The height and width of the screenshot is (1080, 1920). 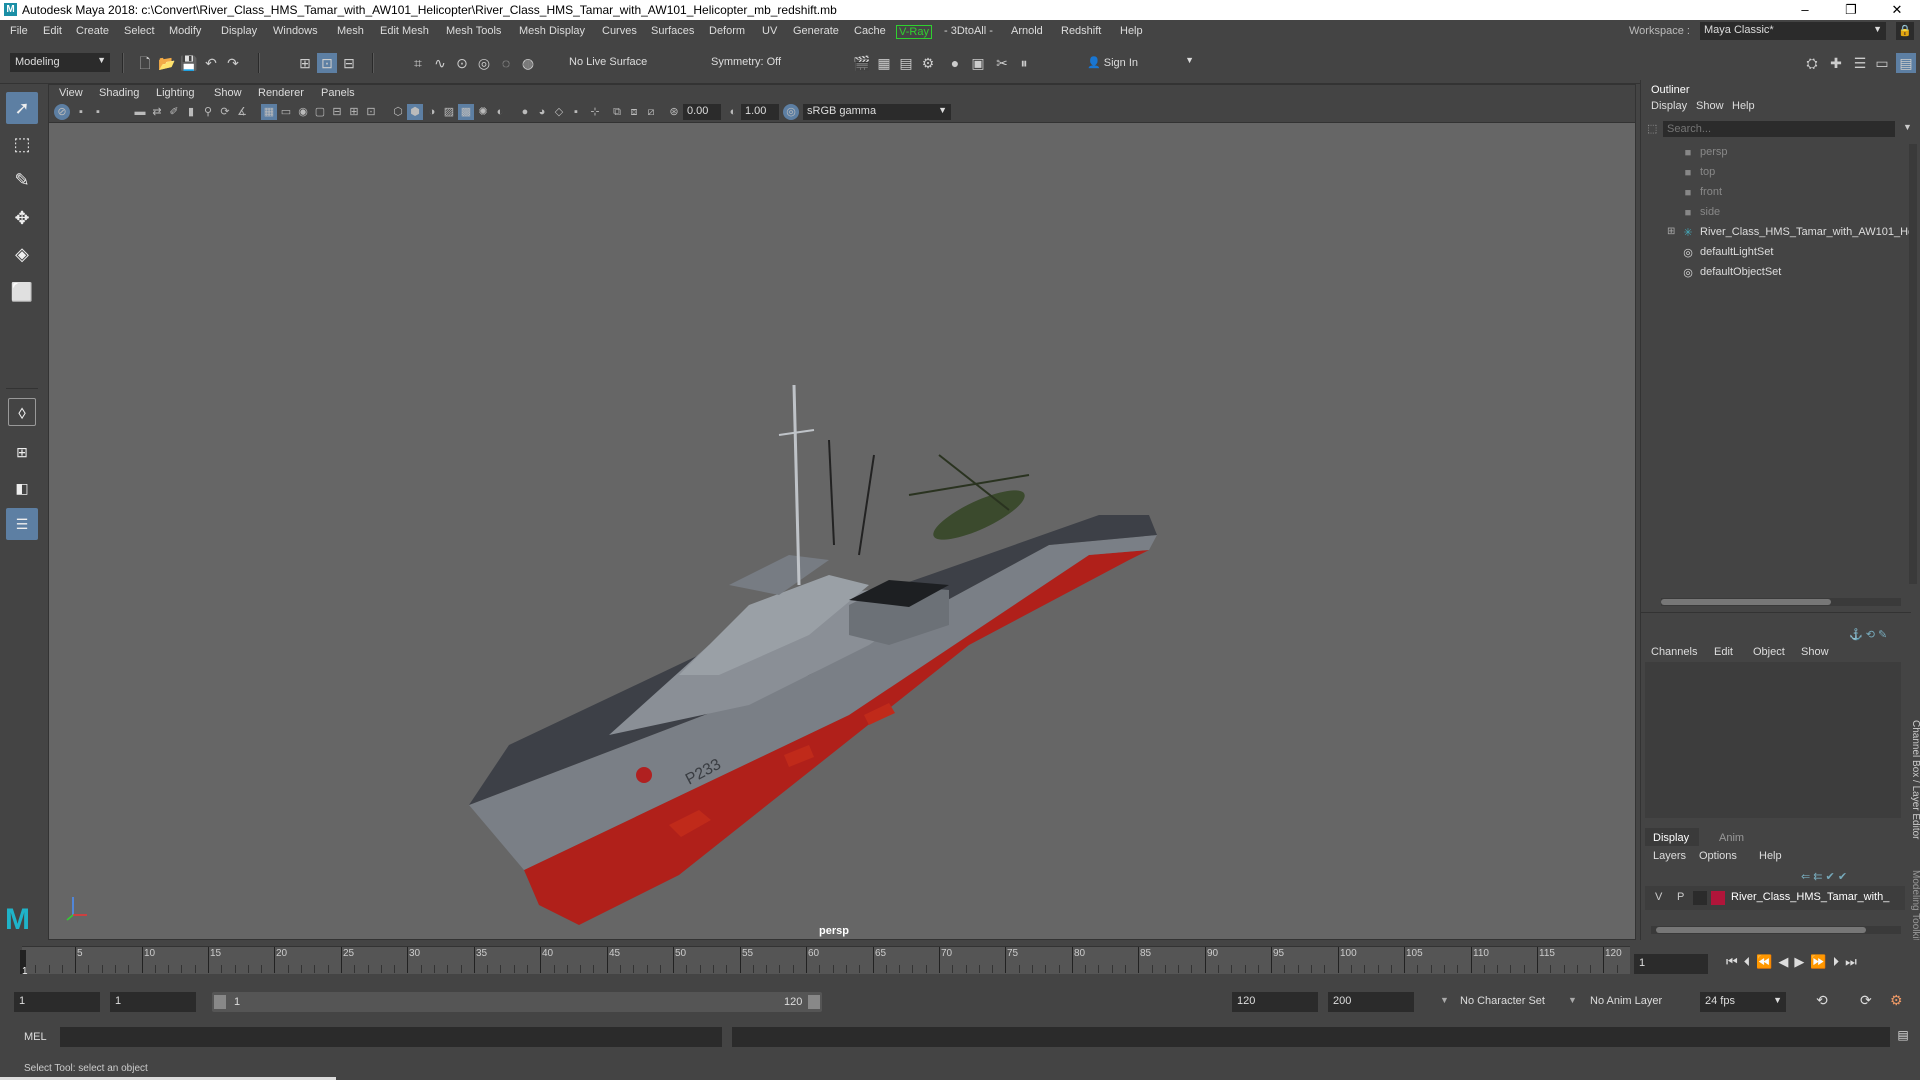 I want to click on outliner-item-persp: ■ persp, so click(x=1706, y=154).